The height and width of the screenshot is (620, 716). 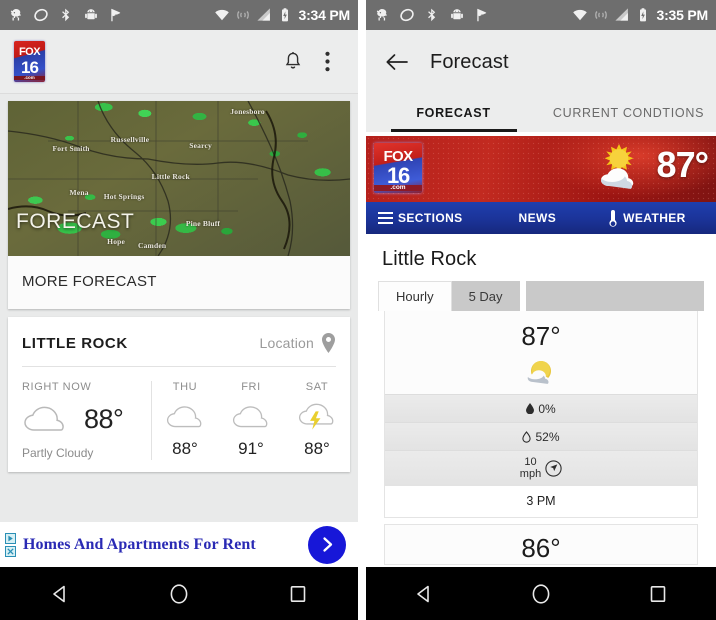 I want to click on map-city-label: Hope, so click(x=116, y=242).